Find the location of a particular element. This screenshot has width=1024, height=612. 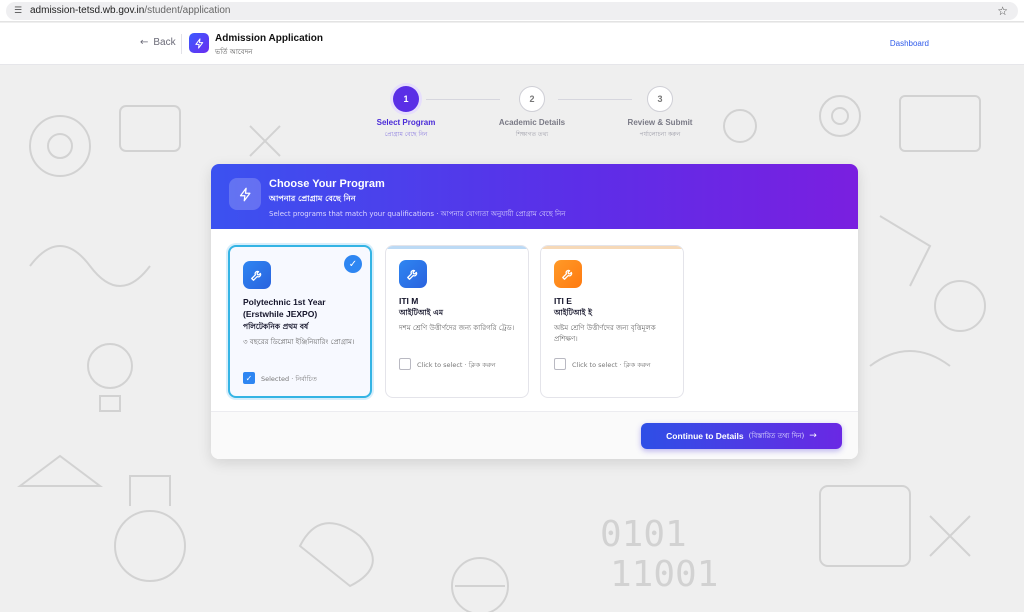

url-host: admission-tetsd.wb.gov.in is located at coordinates (87, 10).